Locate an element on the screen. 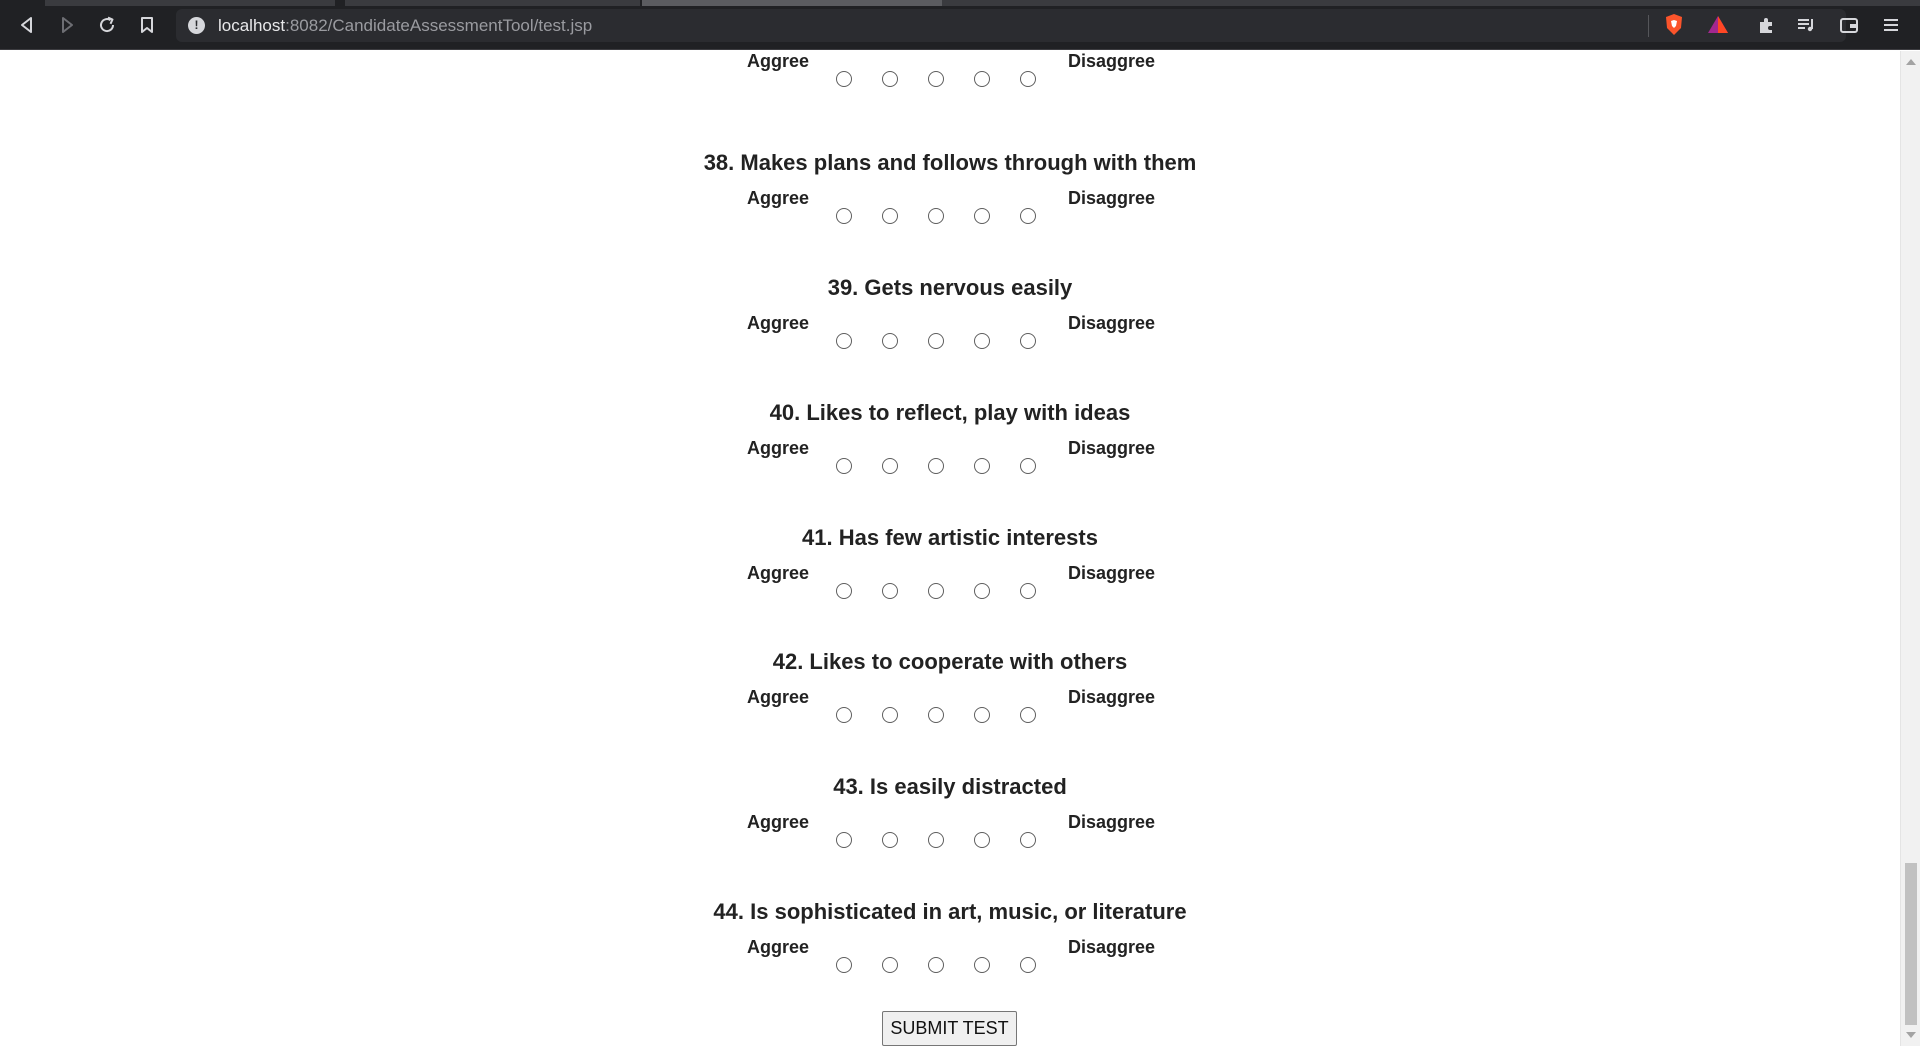  address-bar-divider is located at coordinates (1648, 26).